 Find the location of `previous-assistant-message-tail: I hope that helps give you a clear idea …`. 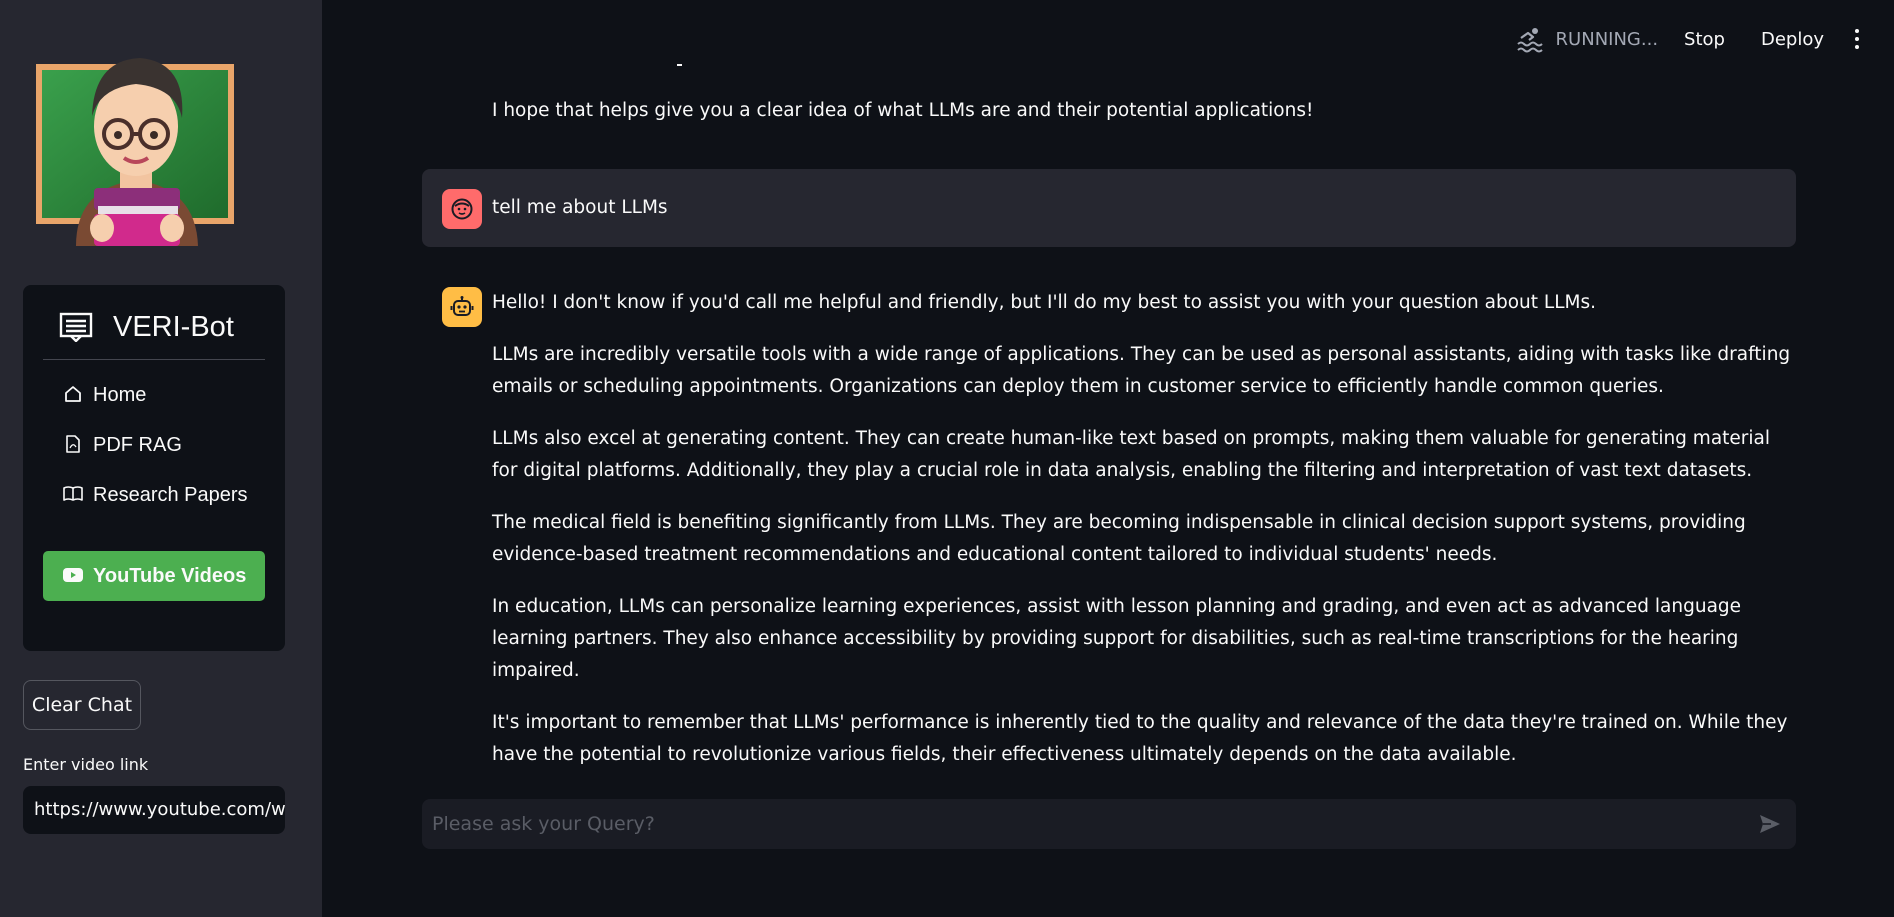

previous-assistant-message-tail: I hope that helps give you a clear idea … is located at coordinates (903, 110).